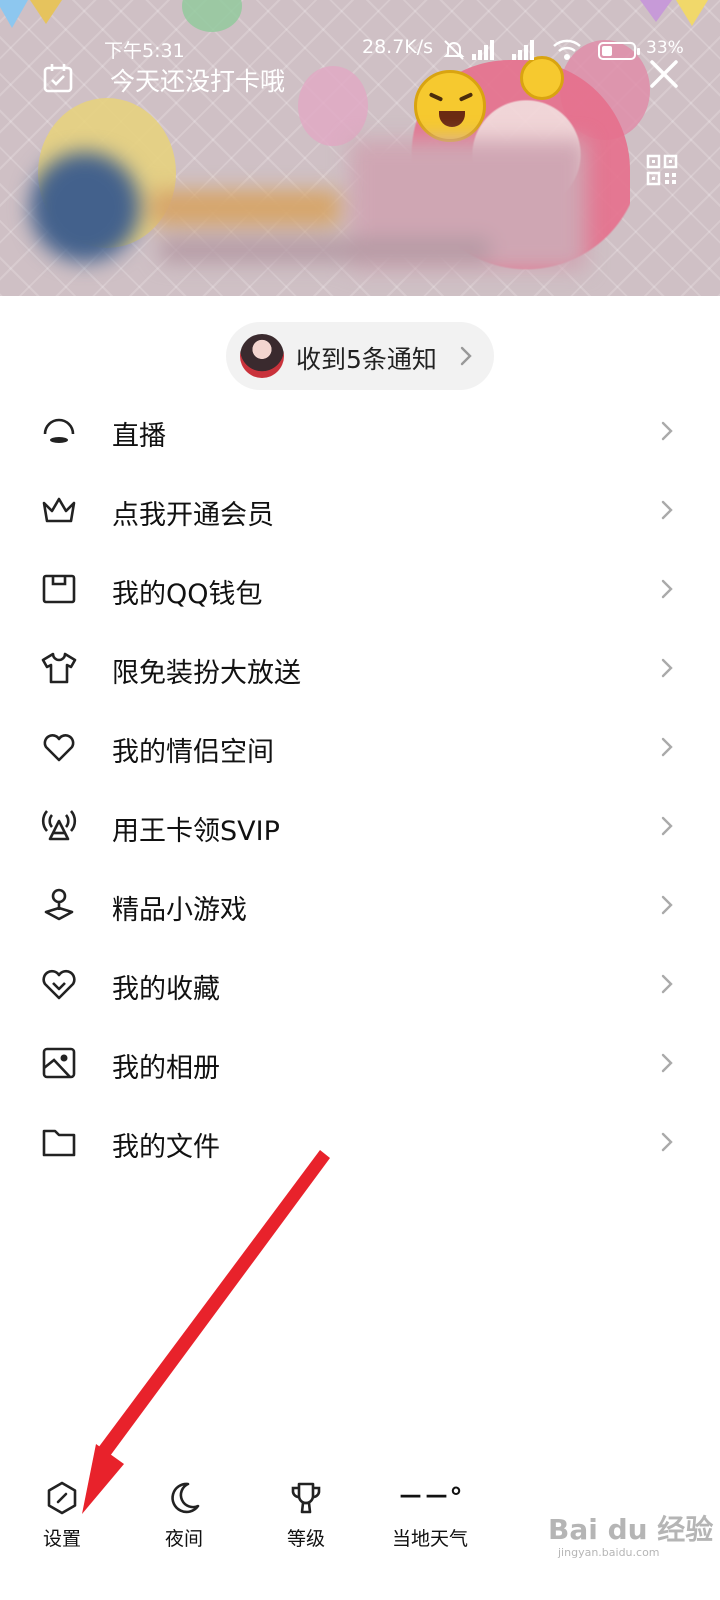  What do you see at coordinates (567, 49) in the screenshot?
I see `wifi-icon` at bounding box center [567, 49].